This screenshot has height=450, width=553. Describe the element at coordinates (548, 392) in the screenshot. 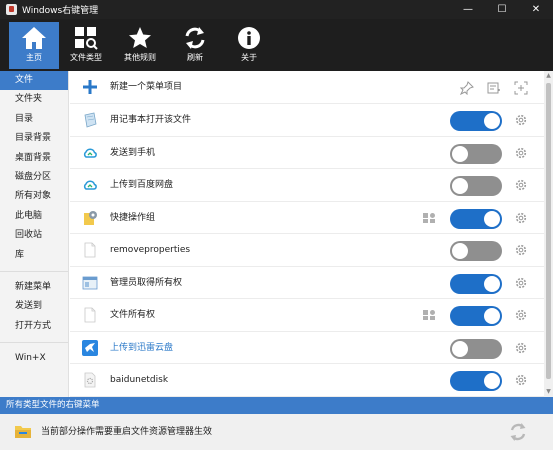

I see `scroll-down-icon: ▼` at that location.